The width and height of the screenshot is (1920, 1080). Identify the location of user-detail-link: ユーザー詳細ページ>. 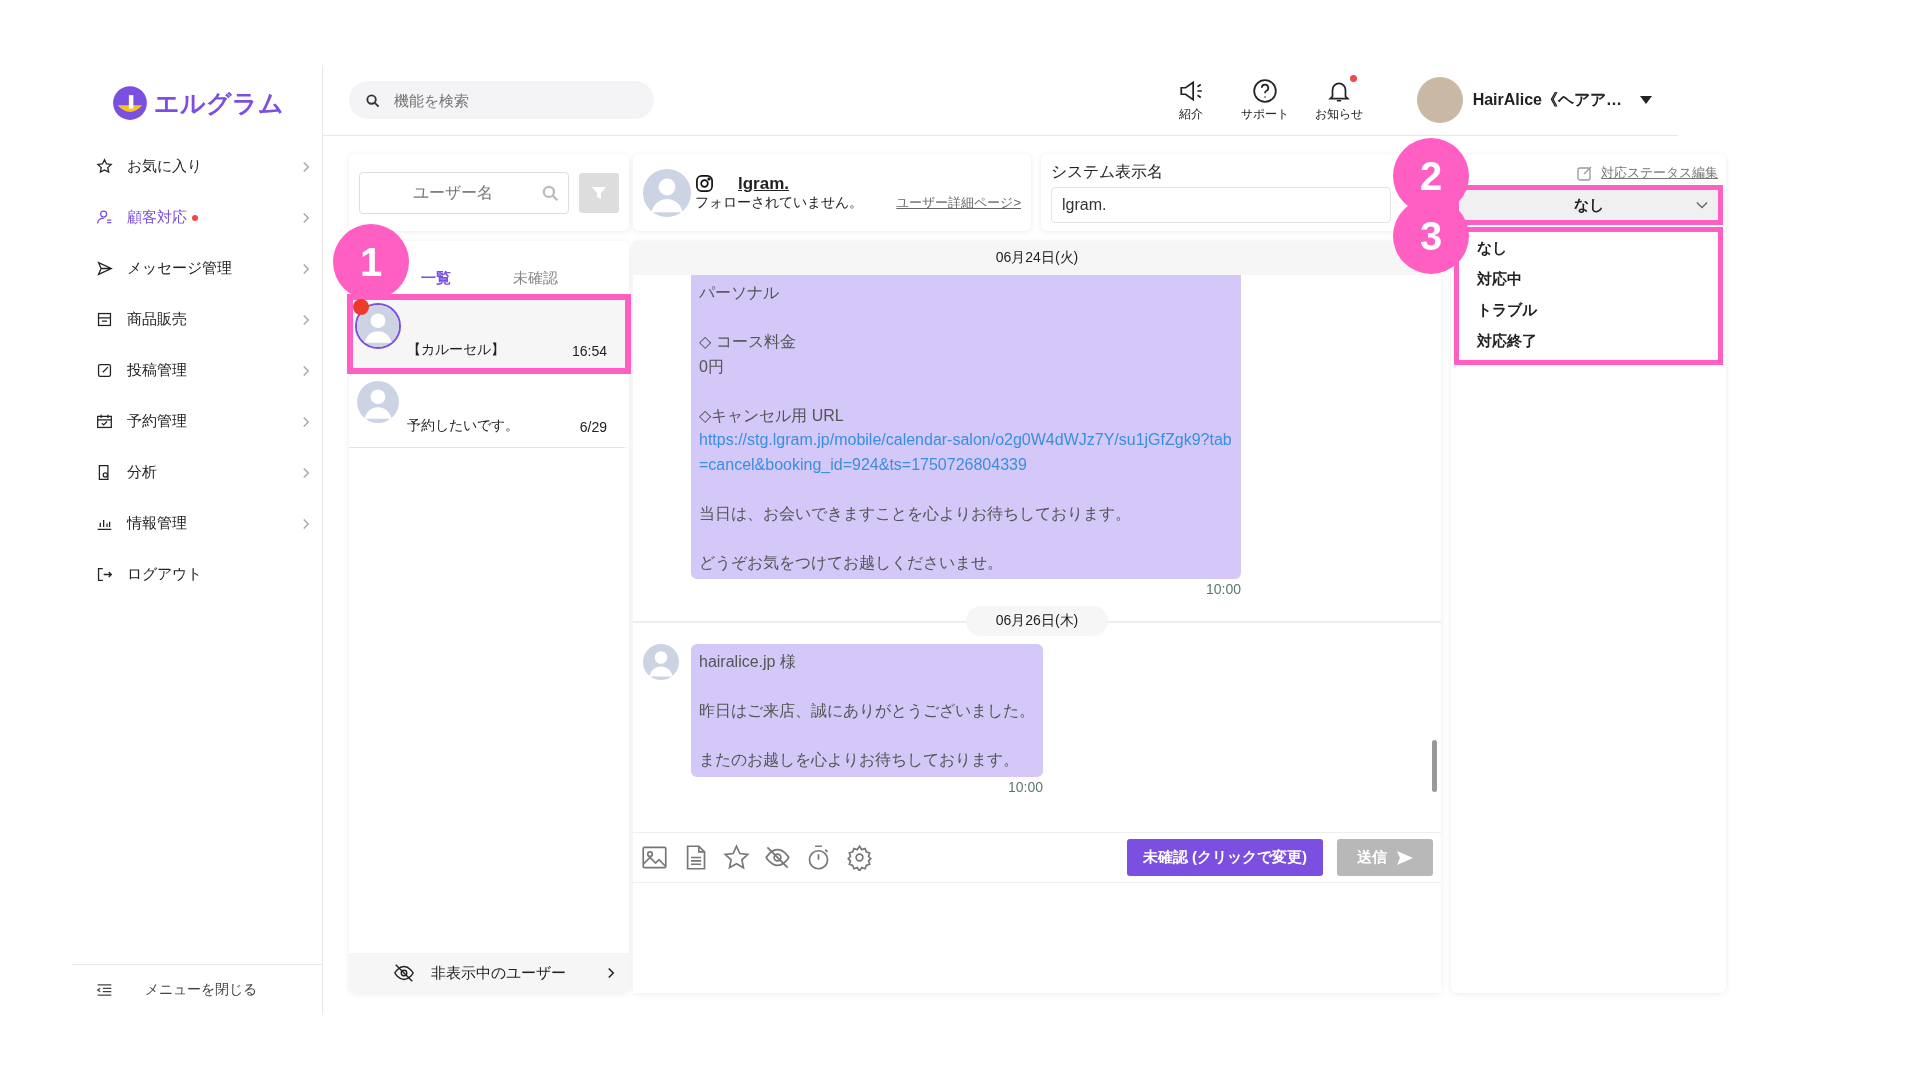
(958, 202).